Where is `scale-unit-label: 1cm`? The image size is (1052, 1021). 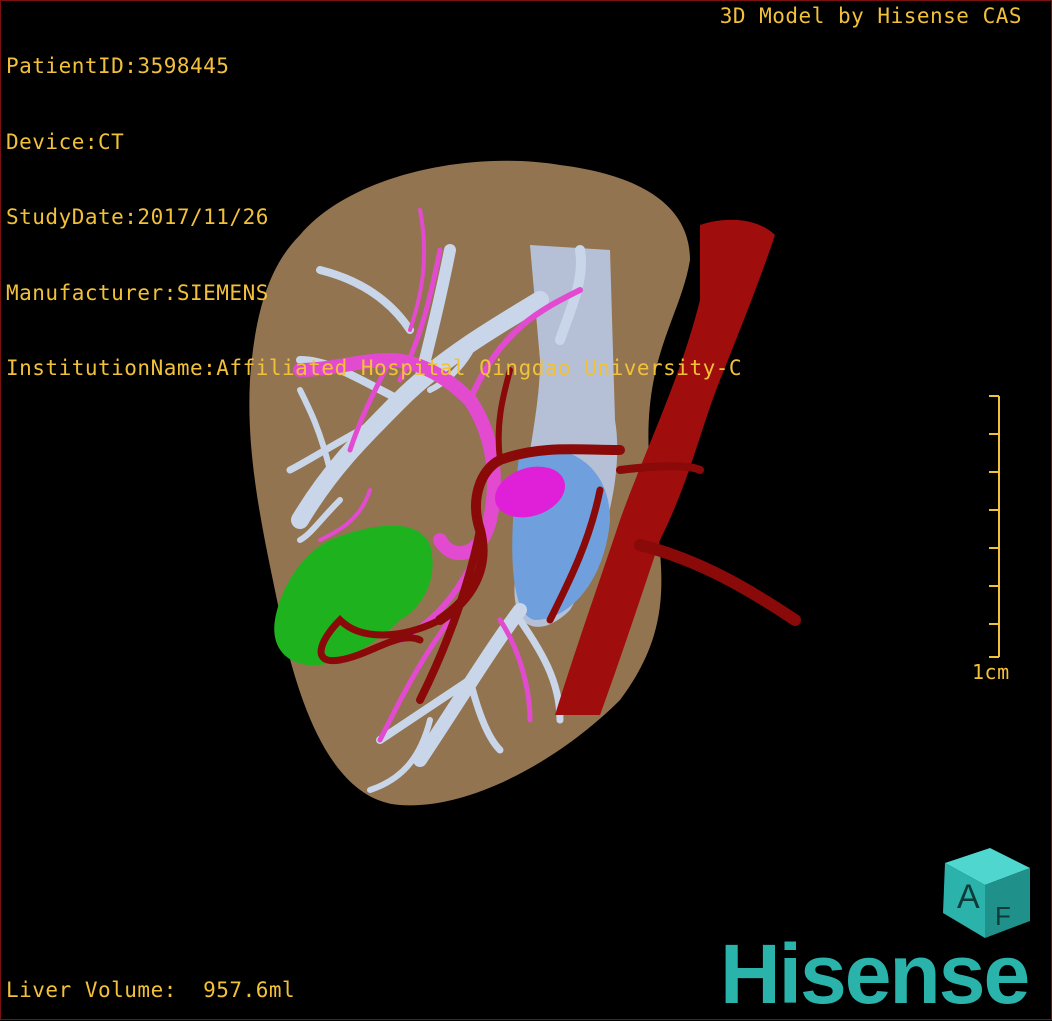
scale-unit-label: 1cm is located at coordinates (991, 672).